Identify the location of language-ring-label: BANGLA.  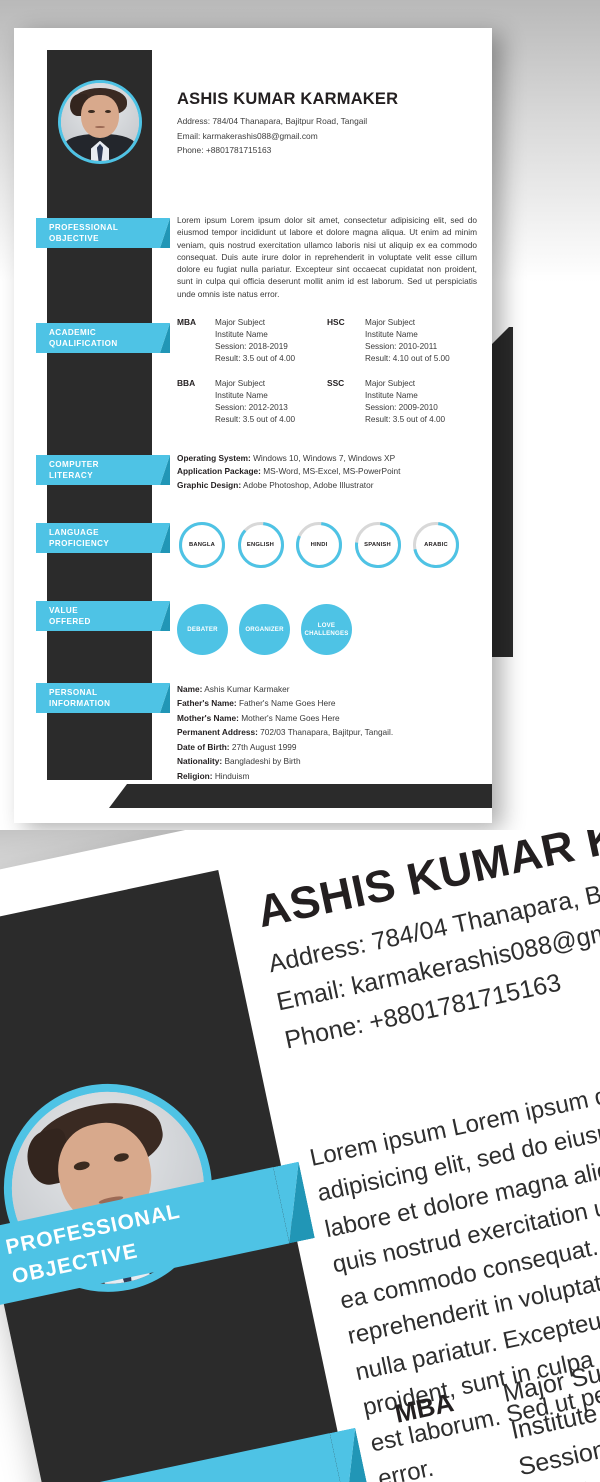
(202, 545).